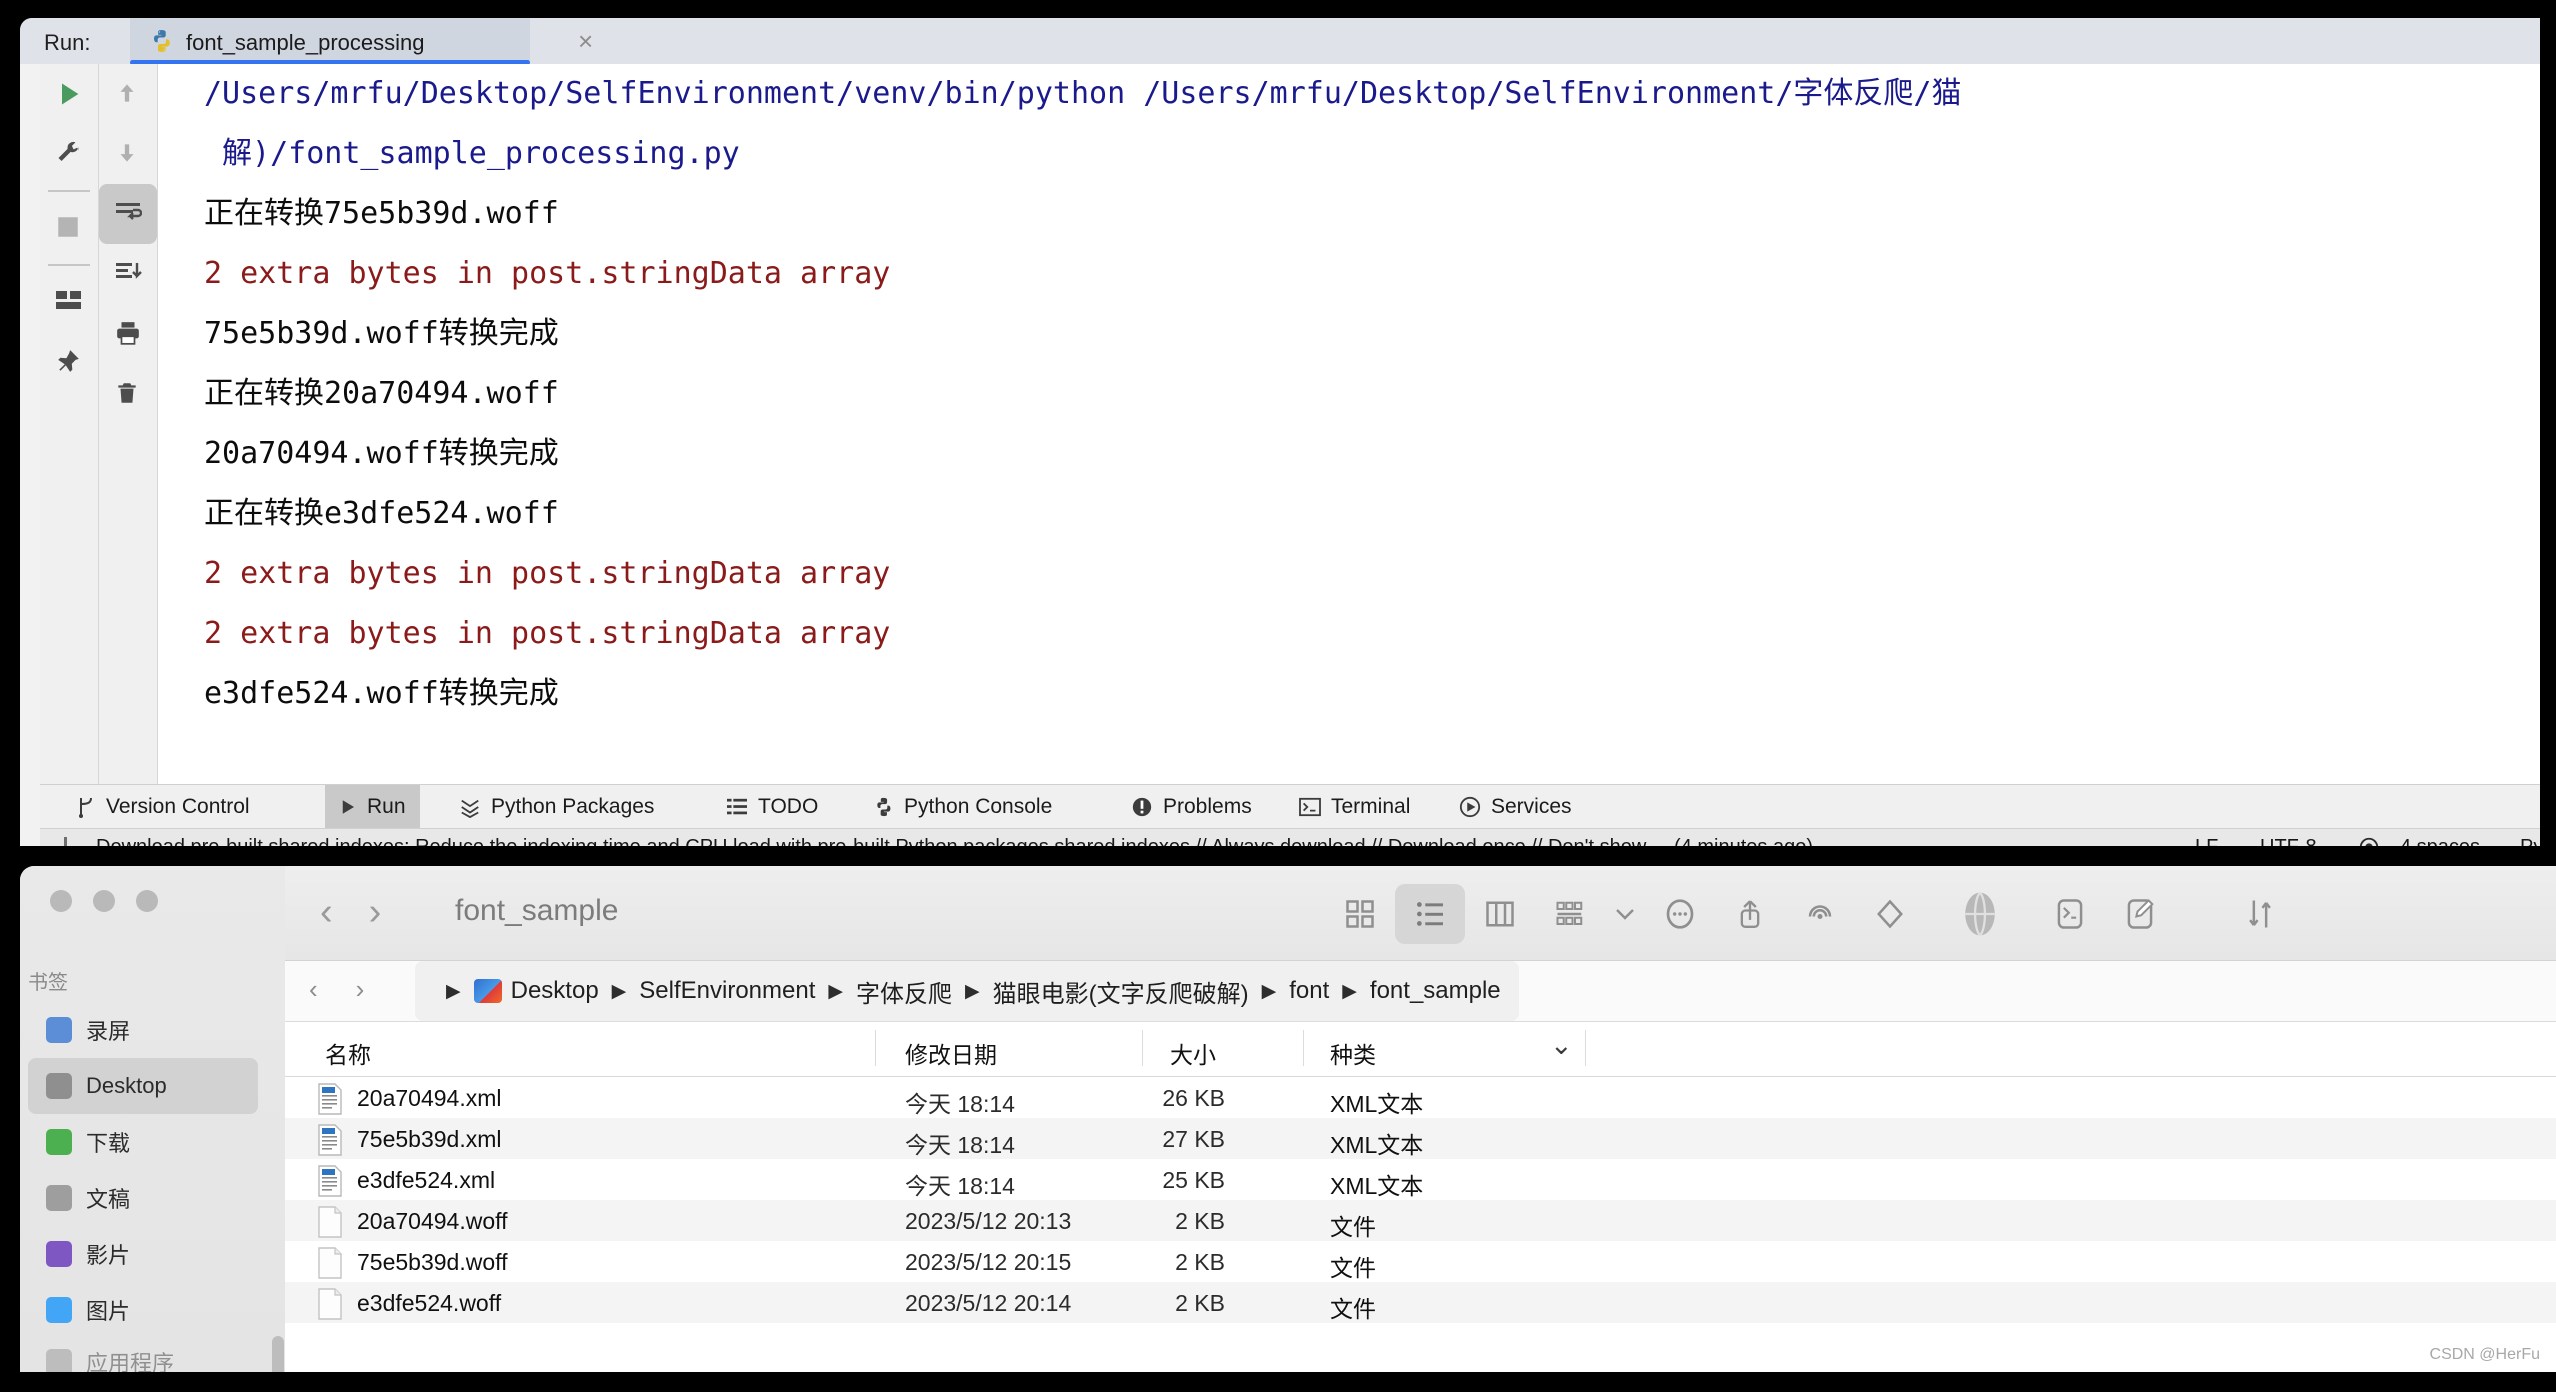 The width and height of the screenshot is (2556, 1392). I want to click on pin-tab-button, so click(69, 362).